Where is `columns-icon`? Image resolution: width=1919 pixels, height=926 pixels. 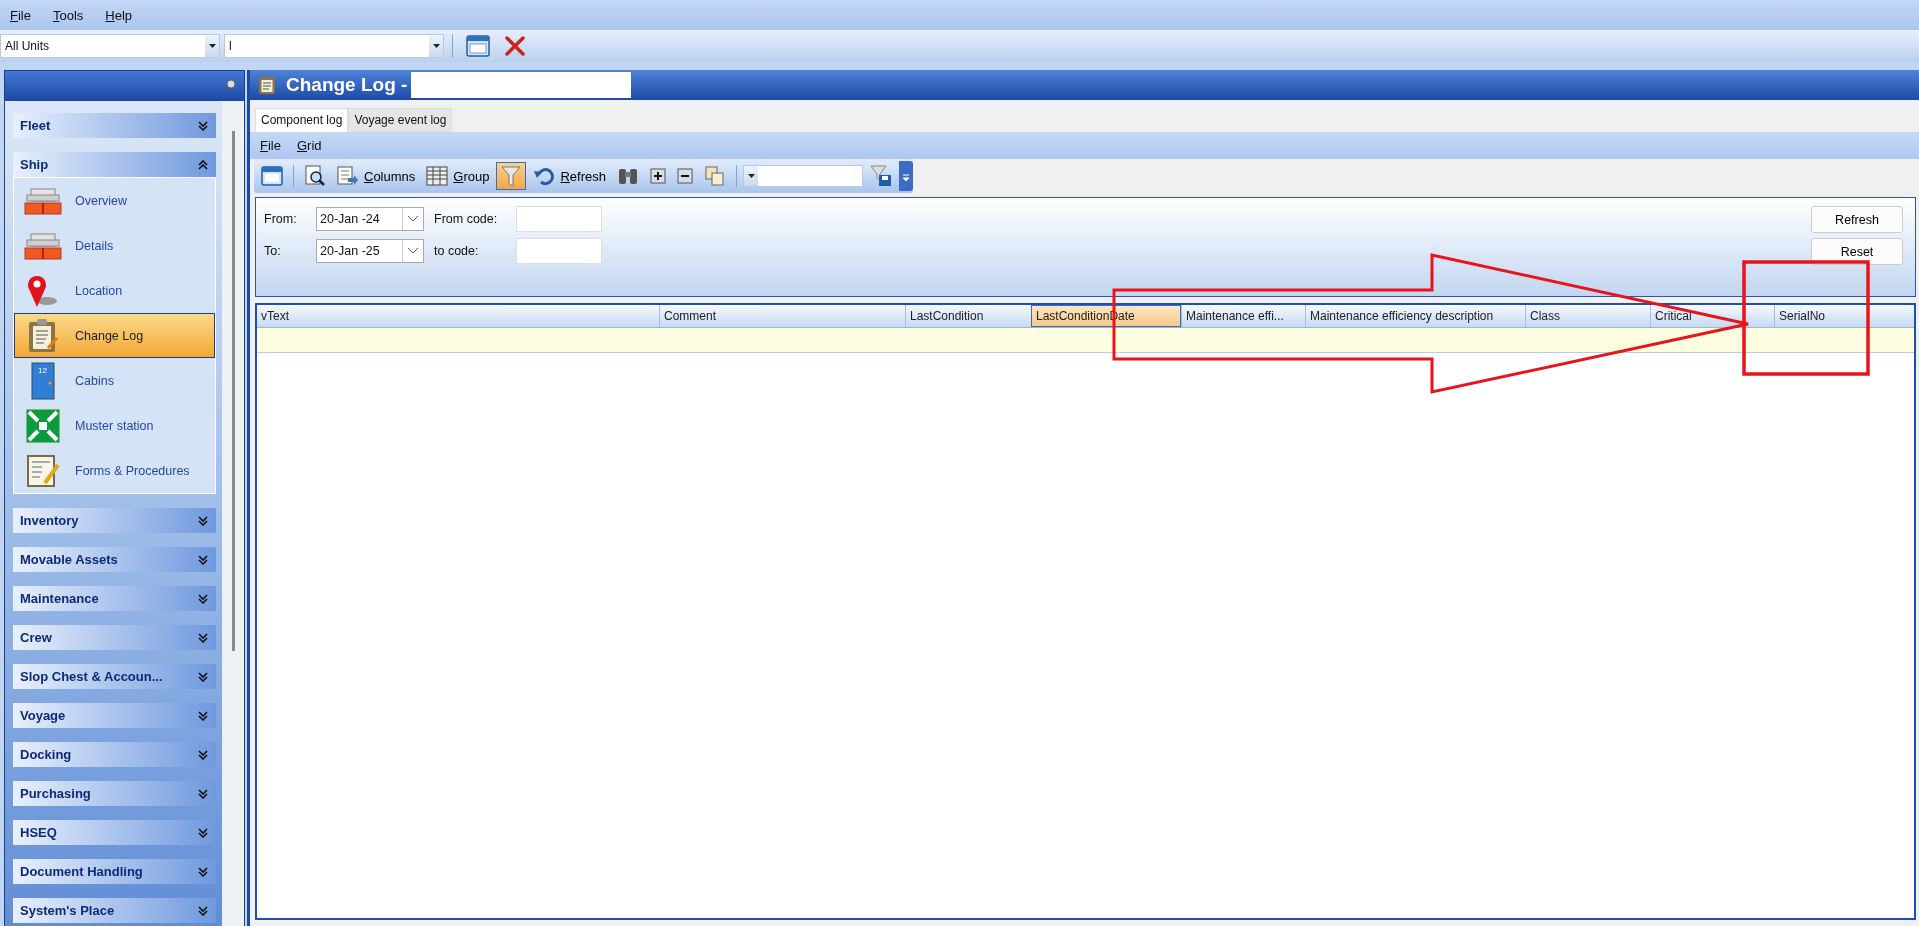 columns-icon is located at coordinates (348, 176).